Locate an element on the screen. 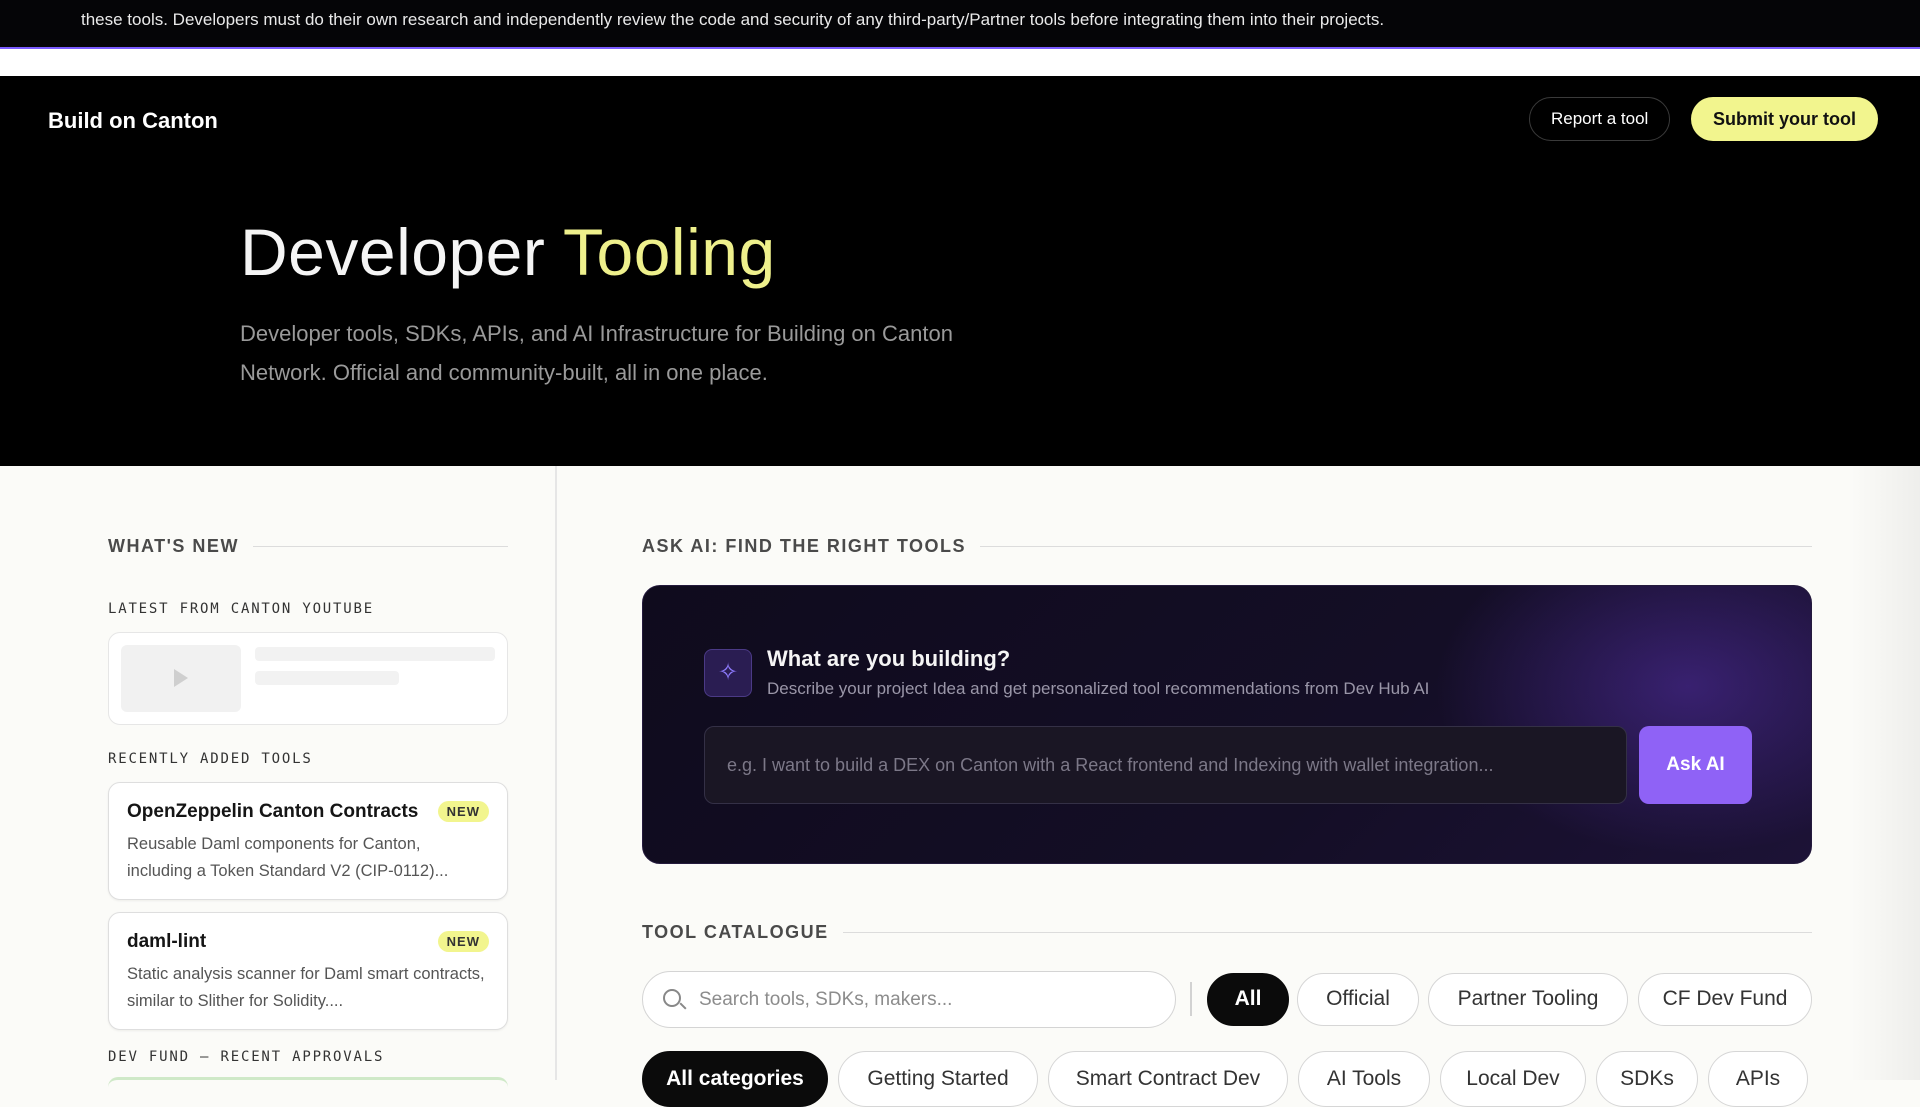 The width and height of the screenshot is (1920, 1107). submit-tool-button: Submit your tool is located at coordinates (1784, 119).